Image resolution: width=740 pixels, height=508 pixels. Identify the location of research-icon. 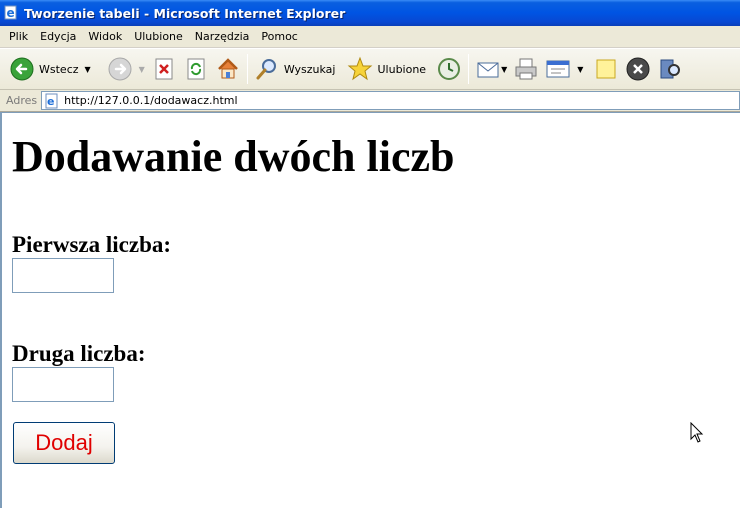
(670, 69).